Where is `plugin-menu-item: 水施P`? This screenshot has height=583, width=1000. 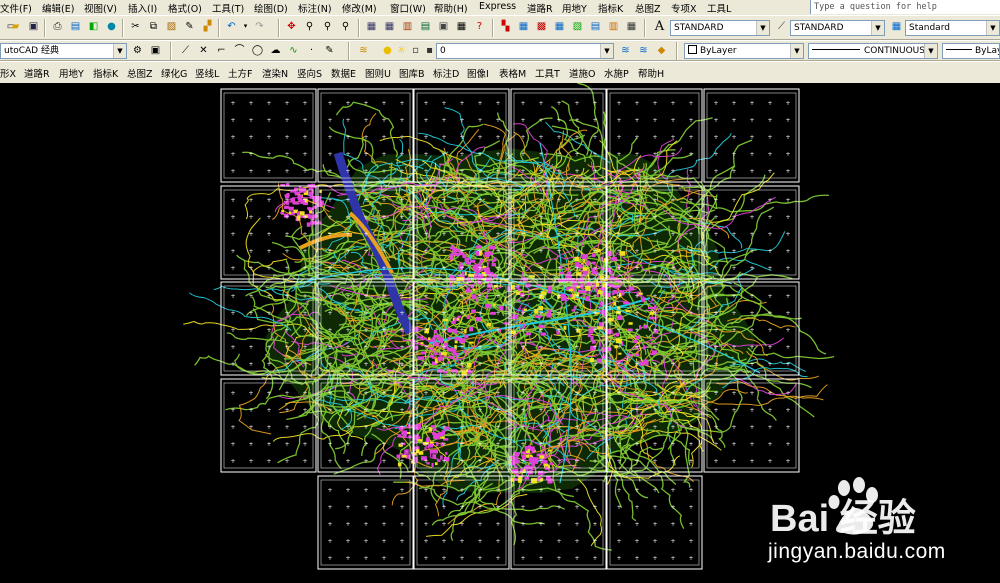 plugin-menu-item: 水施P is located at coordinates (616, 73).